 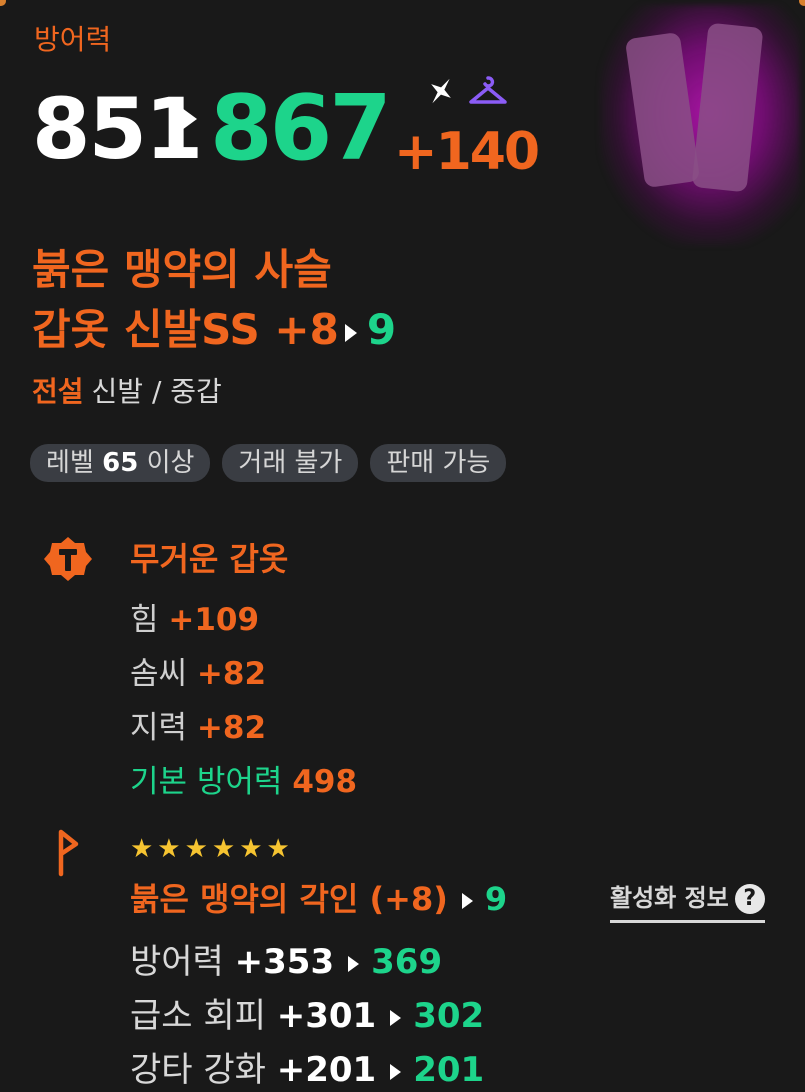 What do you see at coordinates (198, 1070) in the screenshot?
I see `option-label: 강타 강화` at bounding box center [198, 1070].